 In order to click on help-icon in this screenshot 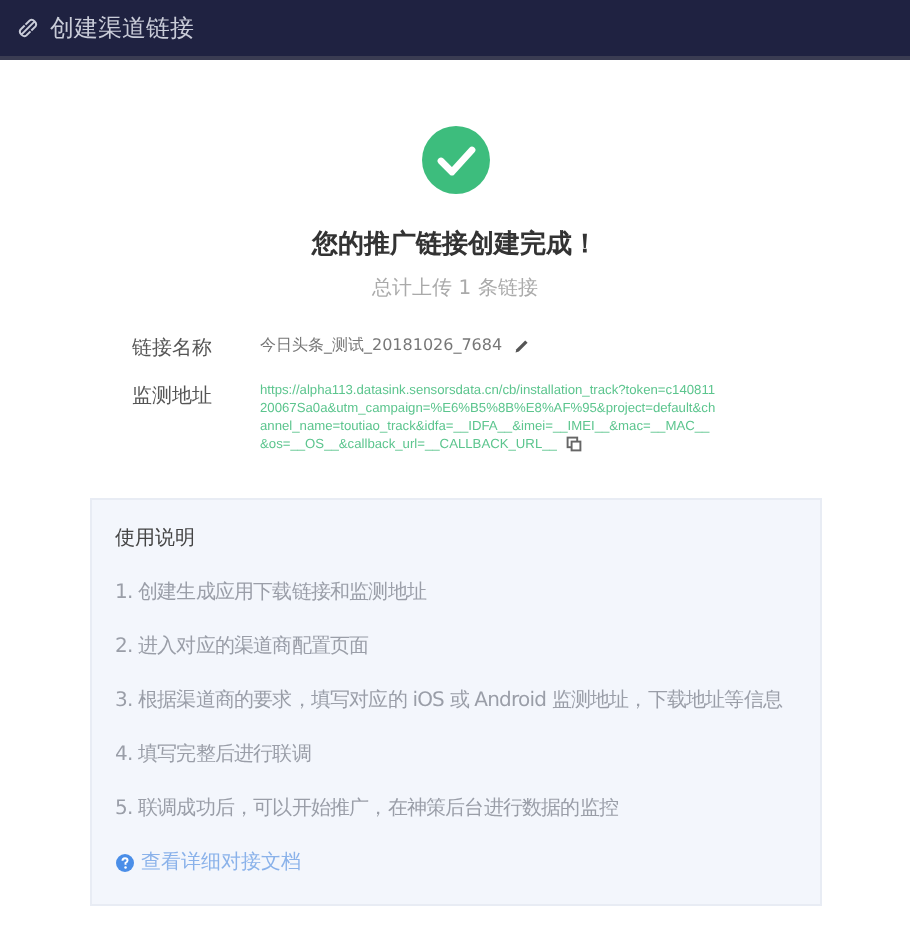, I will do `click(124, 862)`.